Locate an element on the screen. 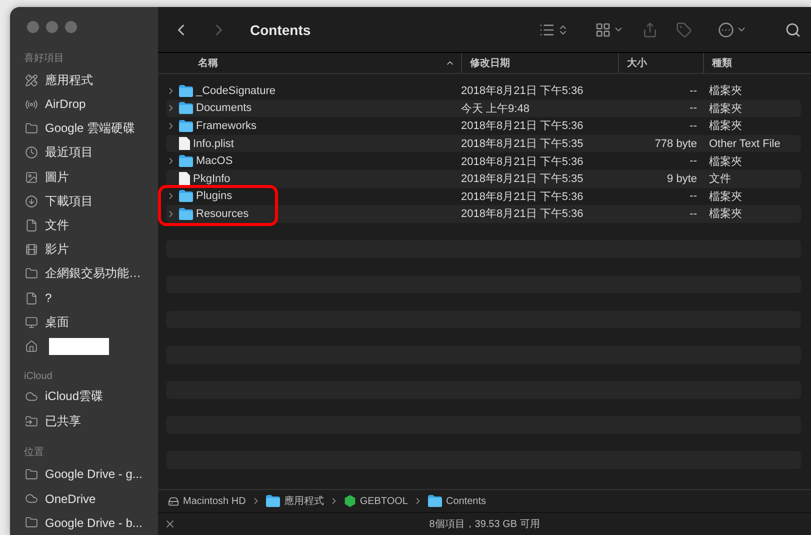  group-button is located at coordinates (609, 30).